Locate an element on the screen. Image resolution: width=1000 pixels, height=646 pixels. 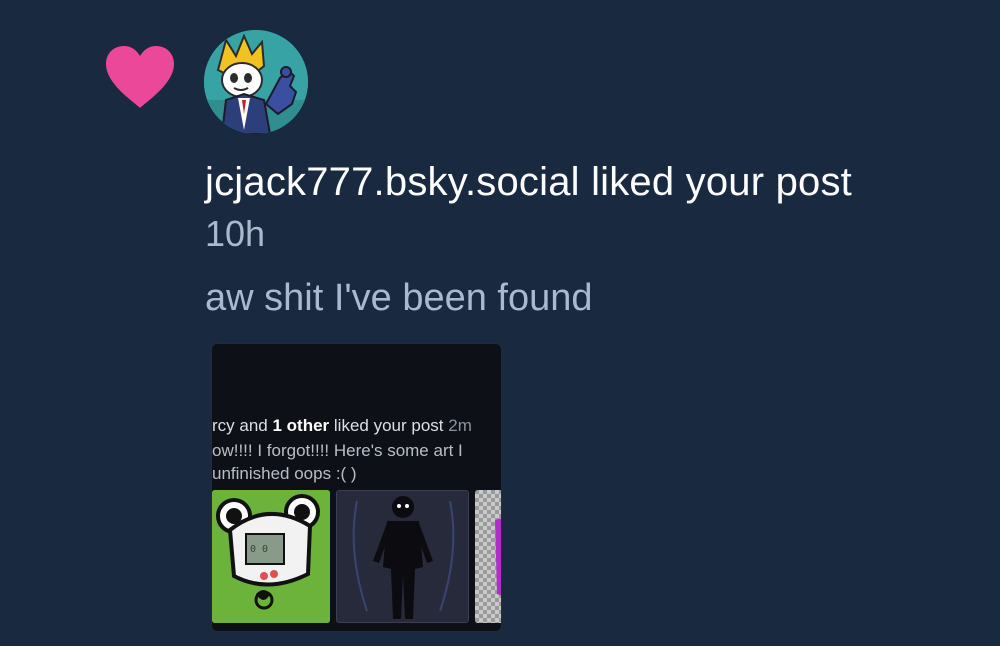
action-text: liked your post is located at coordinates (721, 182).